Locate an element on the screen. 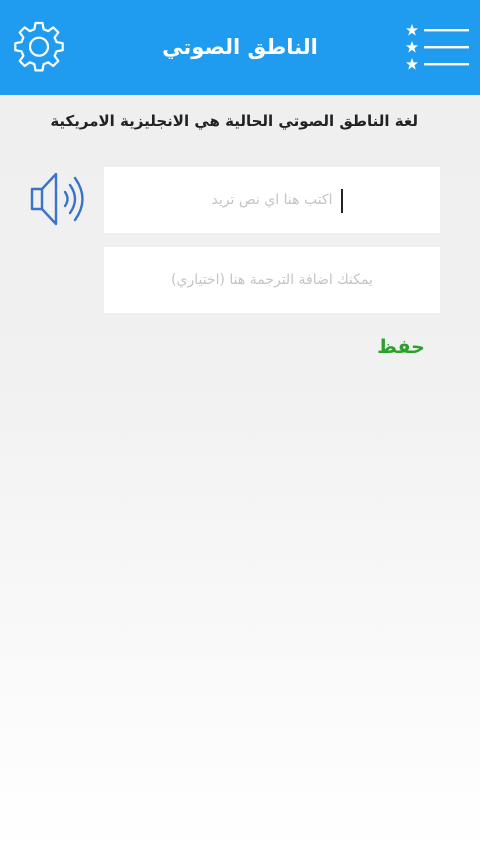  speaker-icon is located at coordinates (57, 199).